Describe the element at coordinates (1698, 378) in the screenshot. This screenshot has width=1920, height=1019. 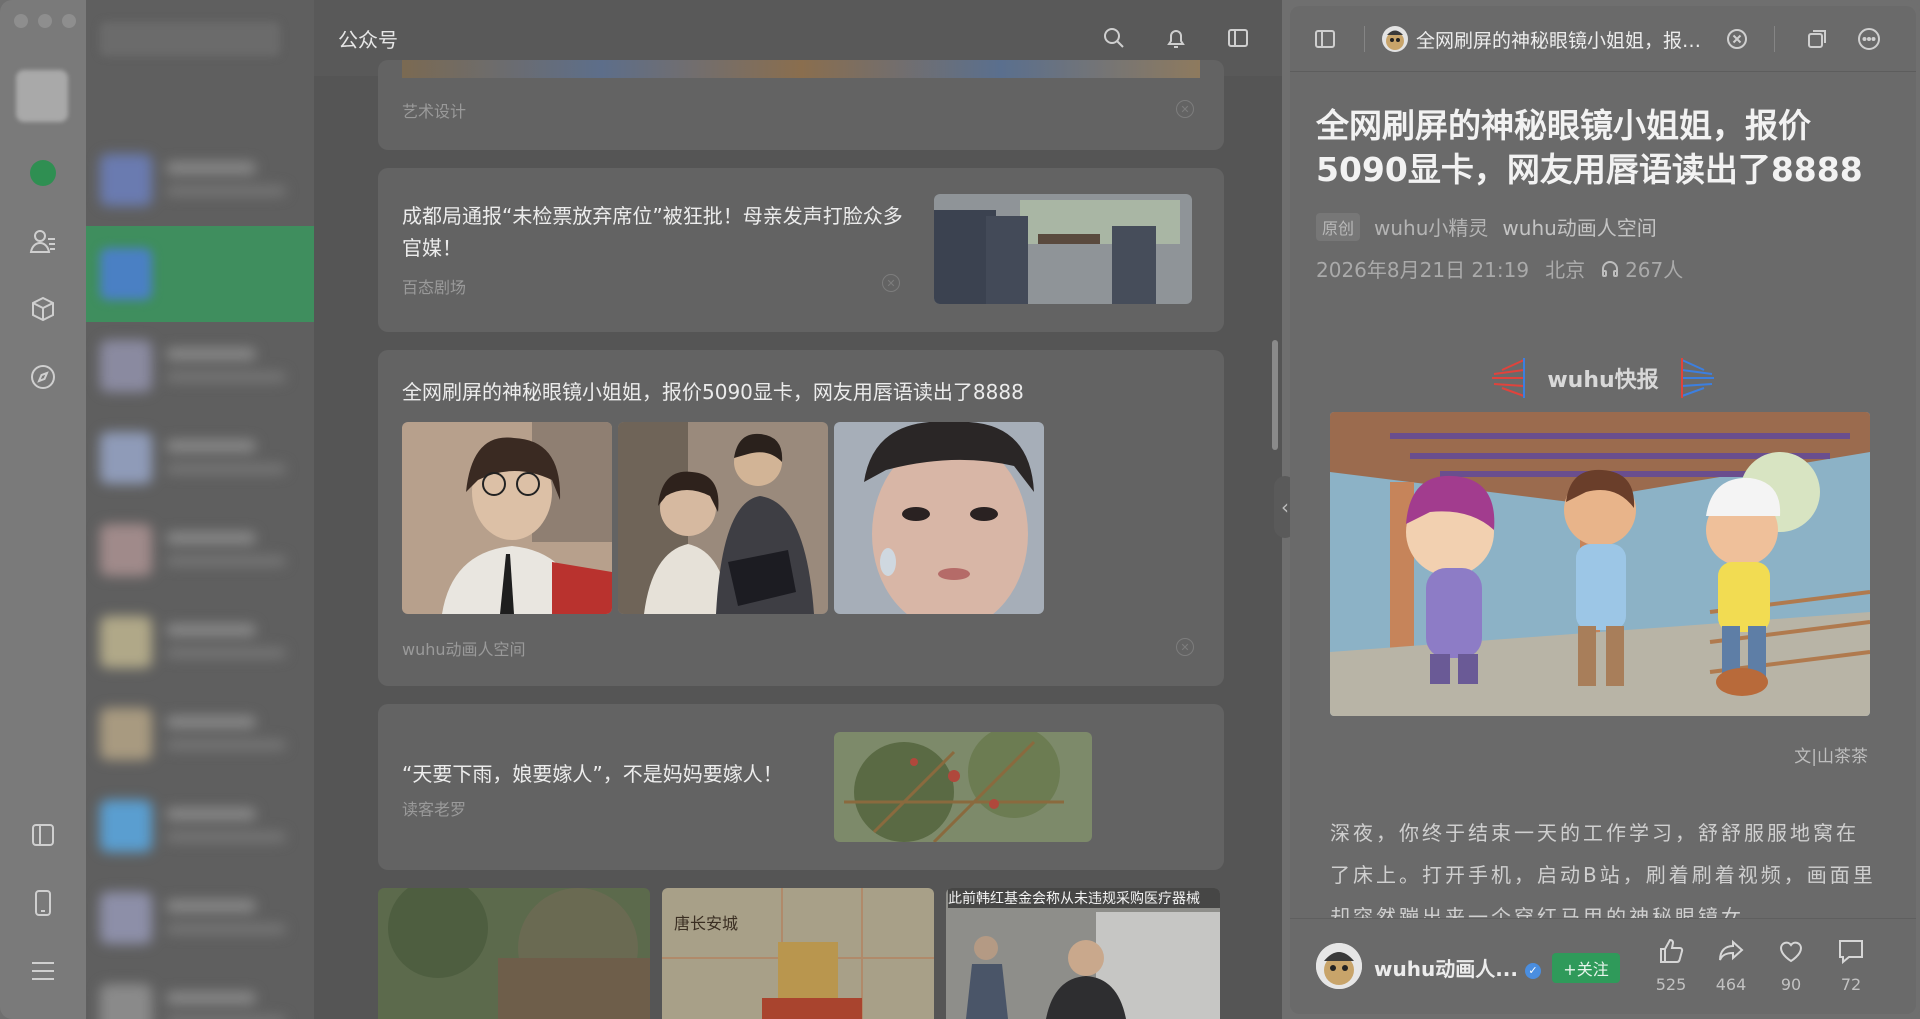
I see `burst-right-icon` at that location.